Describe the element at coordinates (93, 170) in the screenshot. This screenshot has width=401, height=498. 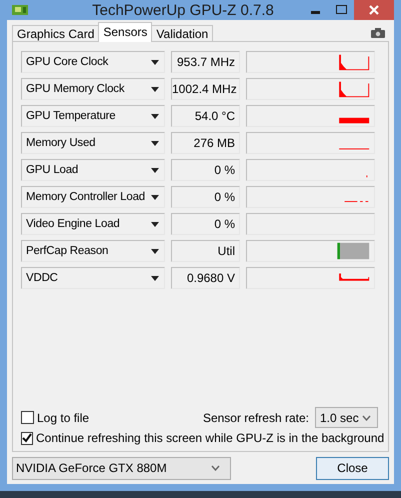
I see `sensor-dropdown: GPU Load` at that location.